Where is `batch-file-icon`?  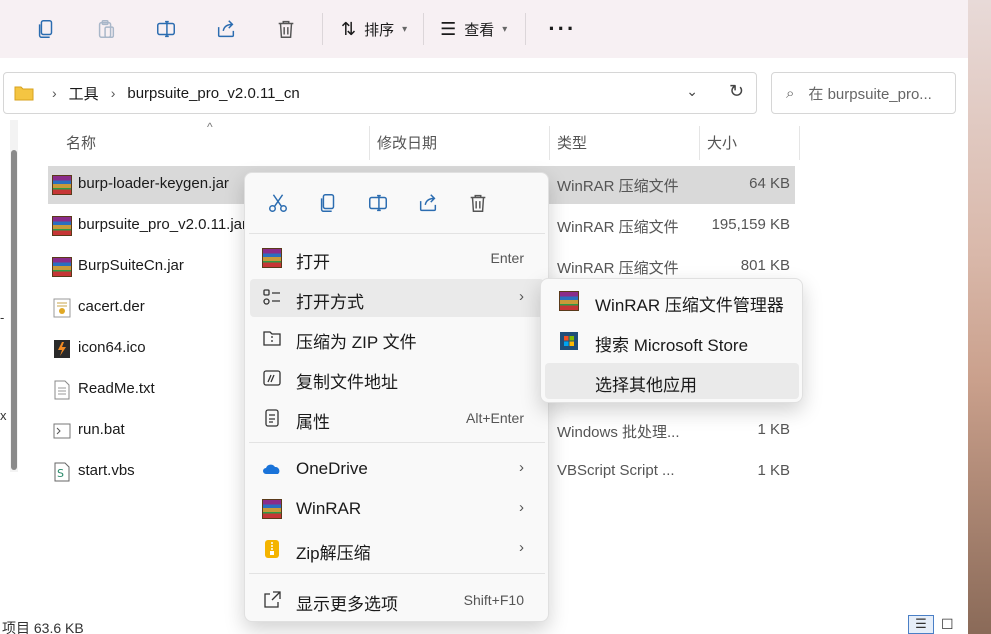 batch-file-icon is located at coordinates (62, 431).